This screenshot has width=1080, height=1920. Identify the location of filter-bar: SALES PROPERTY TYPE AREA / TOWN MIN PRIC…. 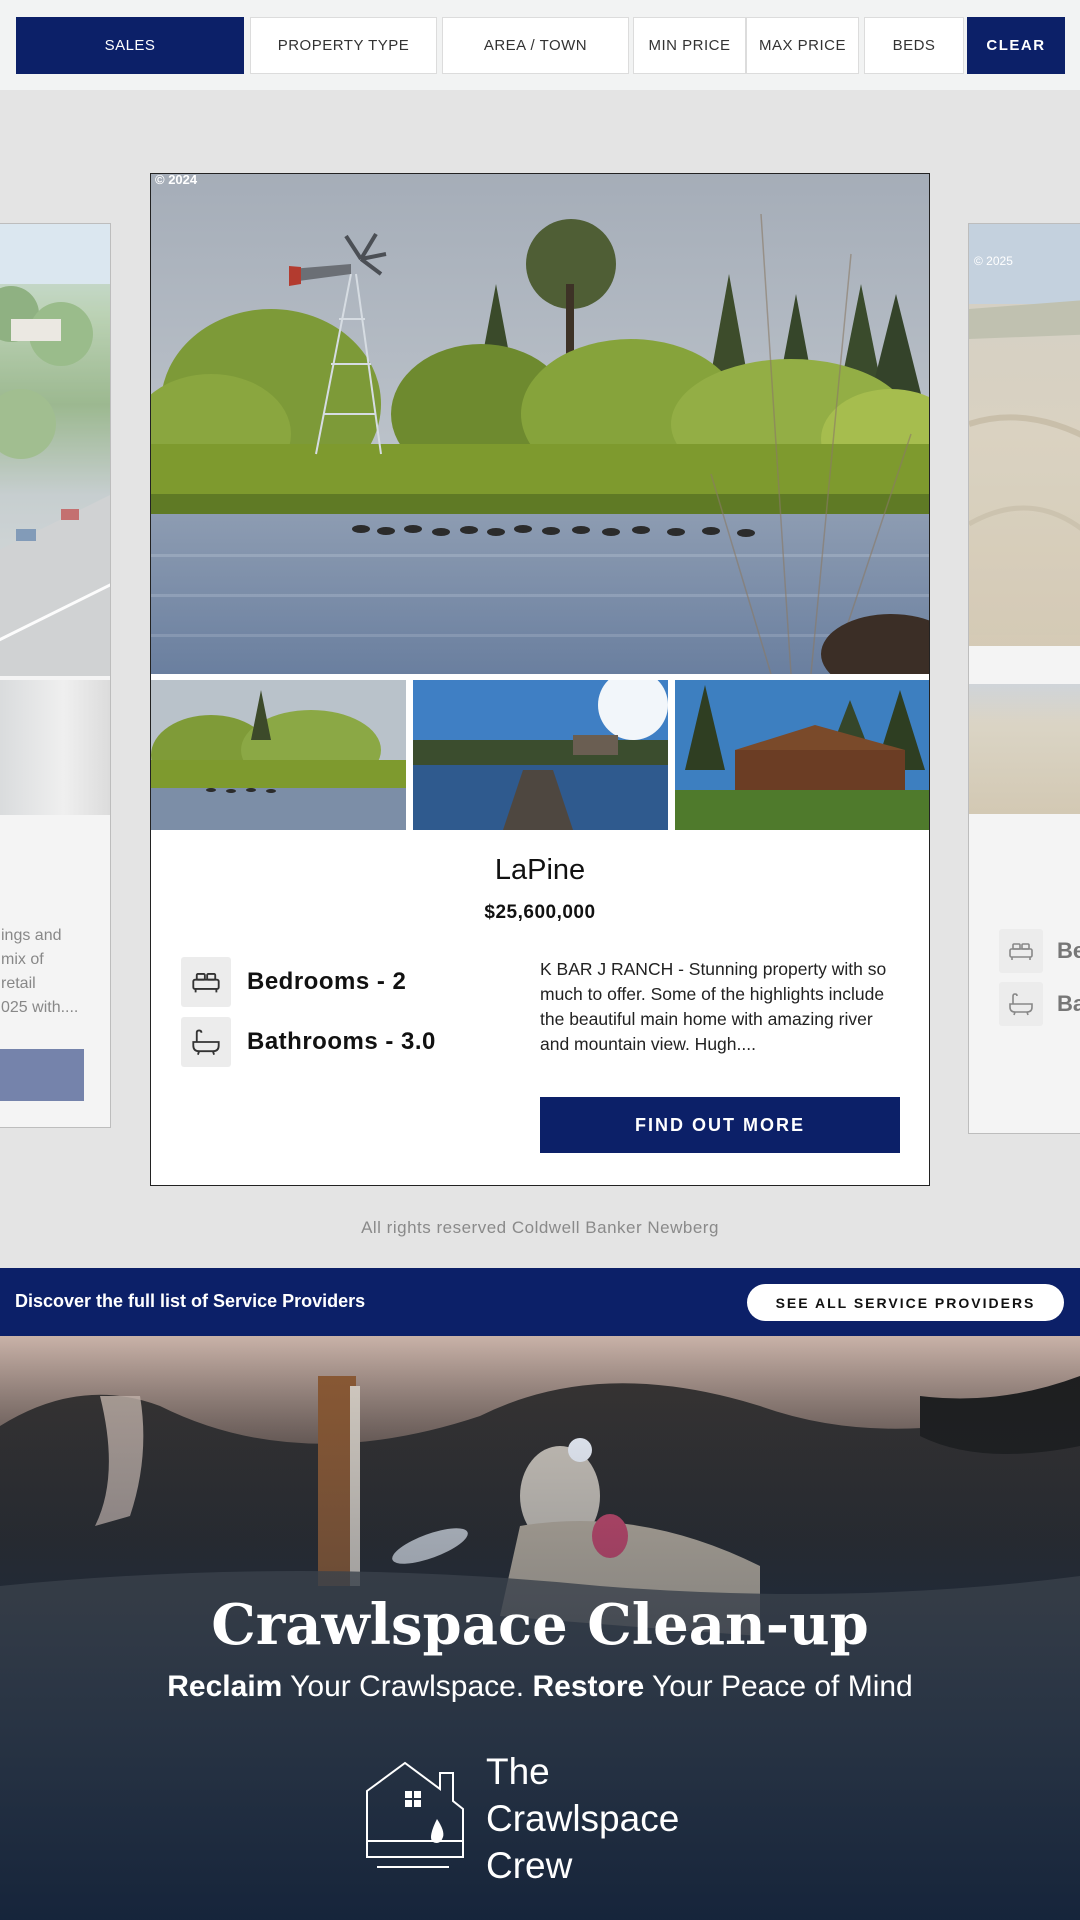
(540, 45).